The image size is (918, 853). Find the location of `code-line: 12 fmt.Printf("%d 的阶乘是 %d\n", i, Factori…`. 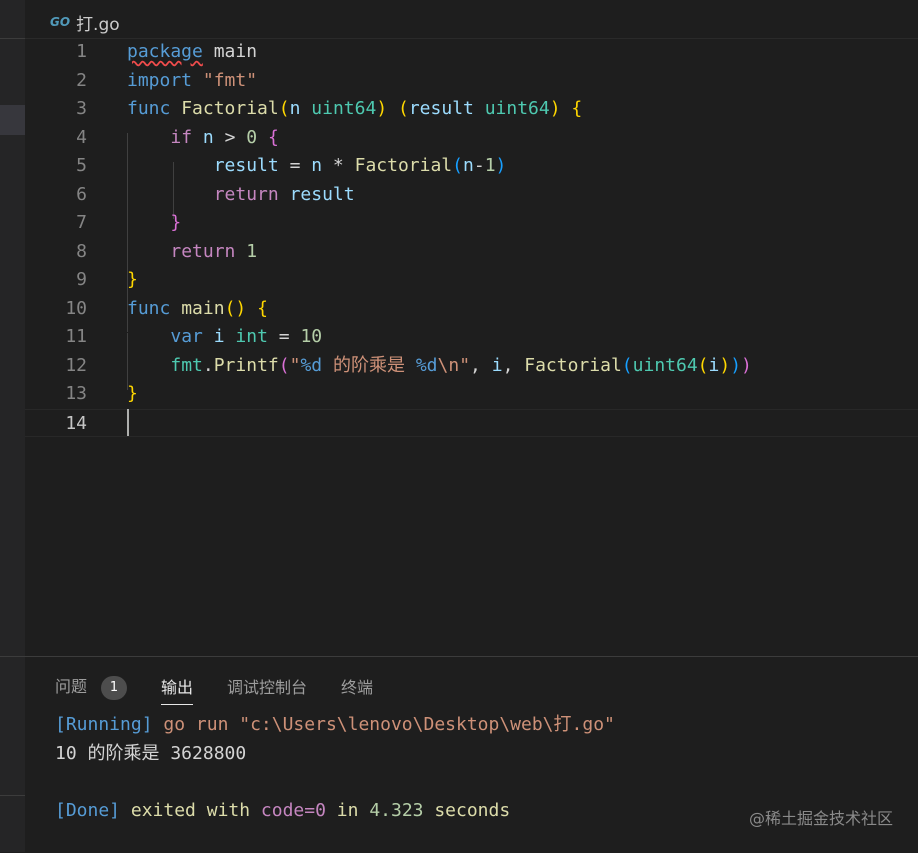

code-line: 12 fmt.Printf("%d 的阶乘是 %d\n", i, Factori… is located at coordinates (471, 366).